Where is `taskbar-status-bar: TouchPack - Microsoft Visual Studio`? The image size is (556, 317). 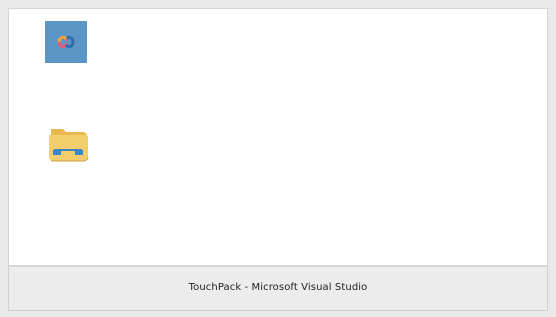 taskbar-status-bar: TouchPack - Microsoft Visual Studio is located at coordinates (278, 288).